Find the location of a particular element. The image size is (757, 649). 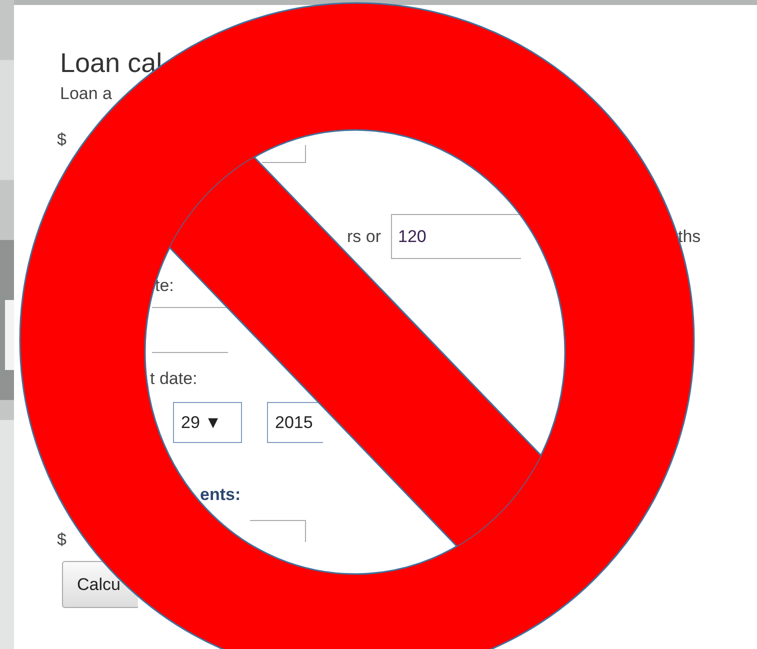

day-select: 29 ▼ is located at coordinates (207, 422).